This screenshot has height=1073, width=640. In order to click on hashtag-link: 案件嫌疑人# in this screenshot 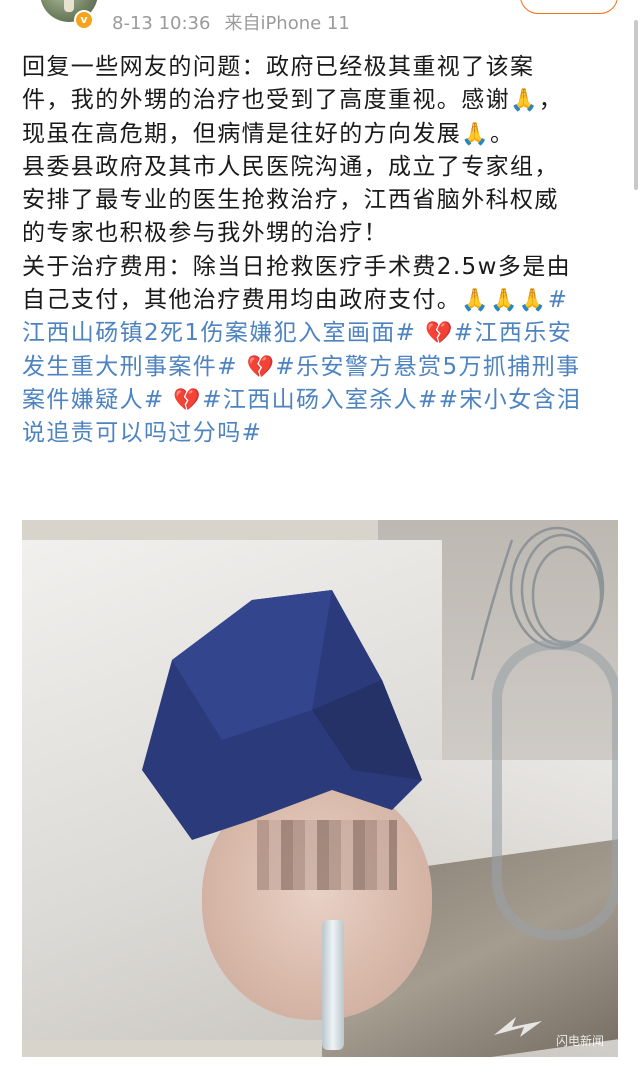, I will do `click(93, 400)`.